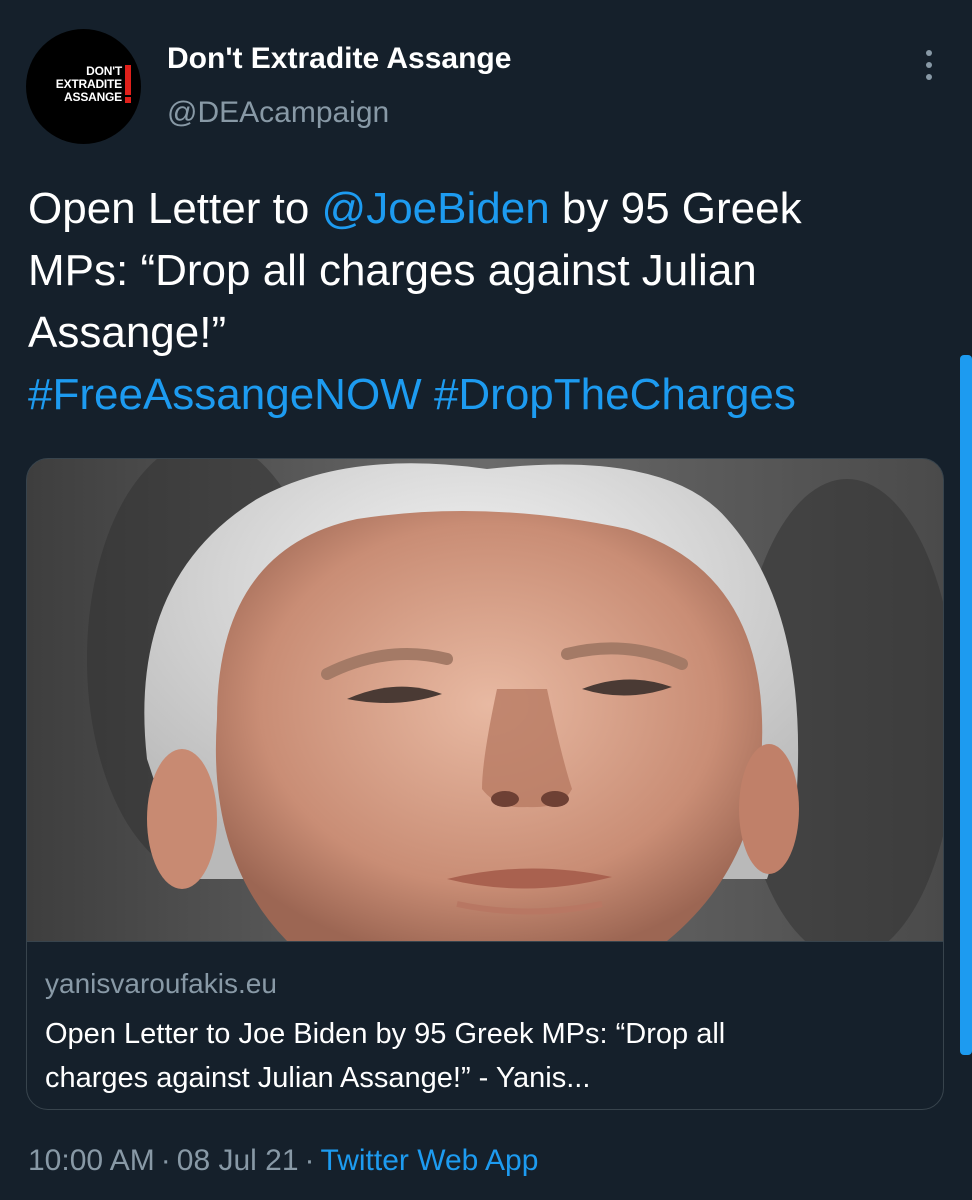  Describe the element at coordinates (966, 705) in the screenshot. I see `scrollbar` at that location.